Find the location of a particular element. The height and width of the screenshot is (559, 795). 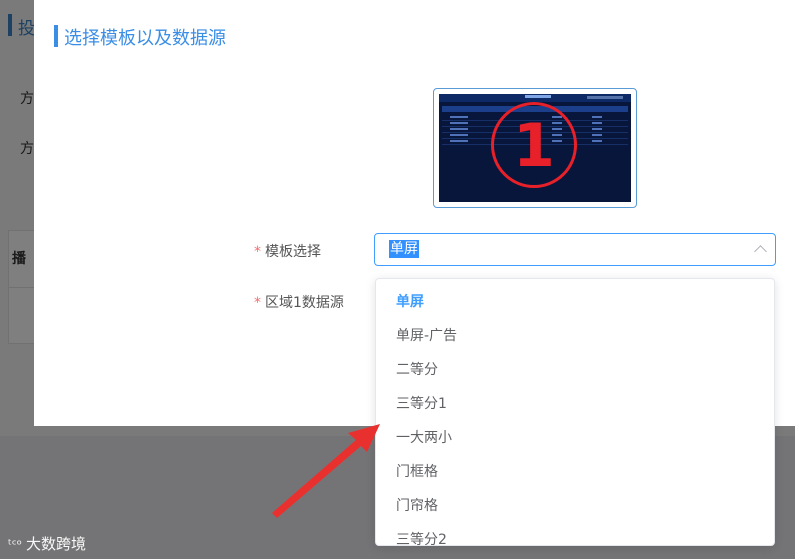

preview-number: 1 is located at coordinates (534, 146).